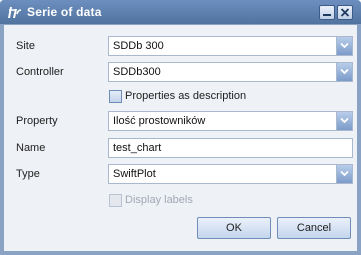 The height and width of the screenshot is (255, 361). Describe the element at coordinates (230, 174) in the screenshot. I see `type-dropdown: SwiftPlot` at that location.